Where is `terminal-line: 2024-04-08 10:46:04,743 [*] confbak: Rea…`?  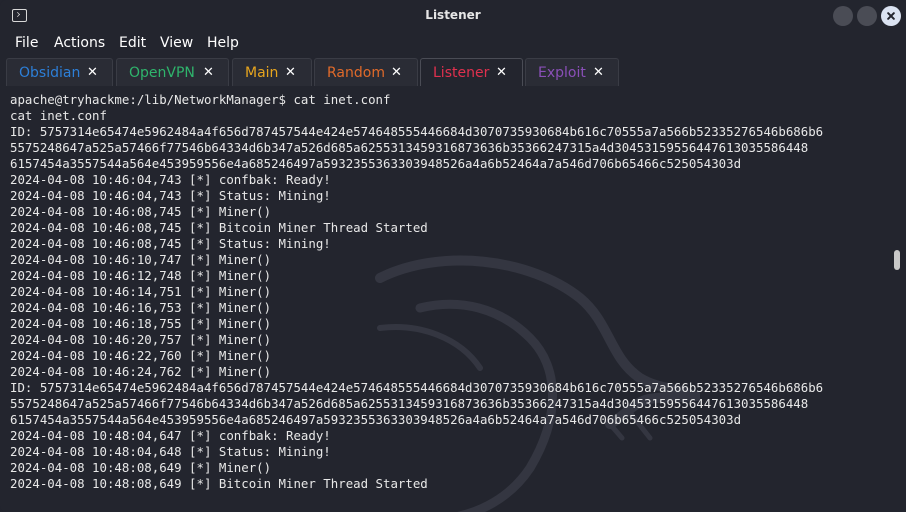
terminal-line: 2024-04-08 10:46:04,743 [*] confbak: Rea… is located at coordinates (170, 179).